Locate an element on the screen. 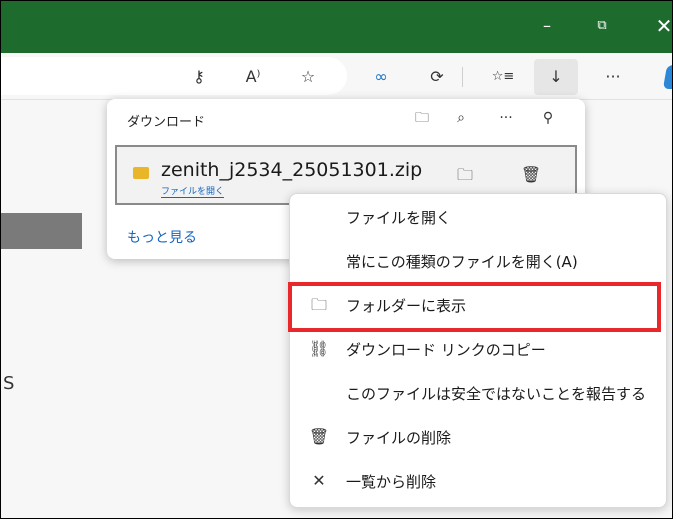 This screenshot has width=673, height=519. menu-item-label: ファイルを開く is located at coordinates (399, 218).